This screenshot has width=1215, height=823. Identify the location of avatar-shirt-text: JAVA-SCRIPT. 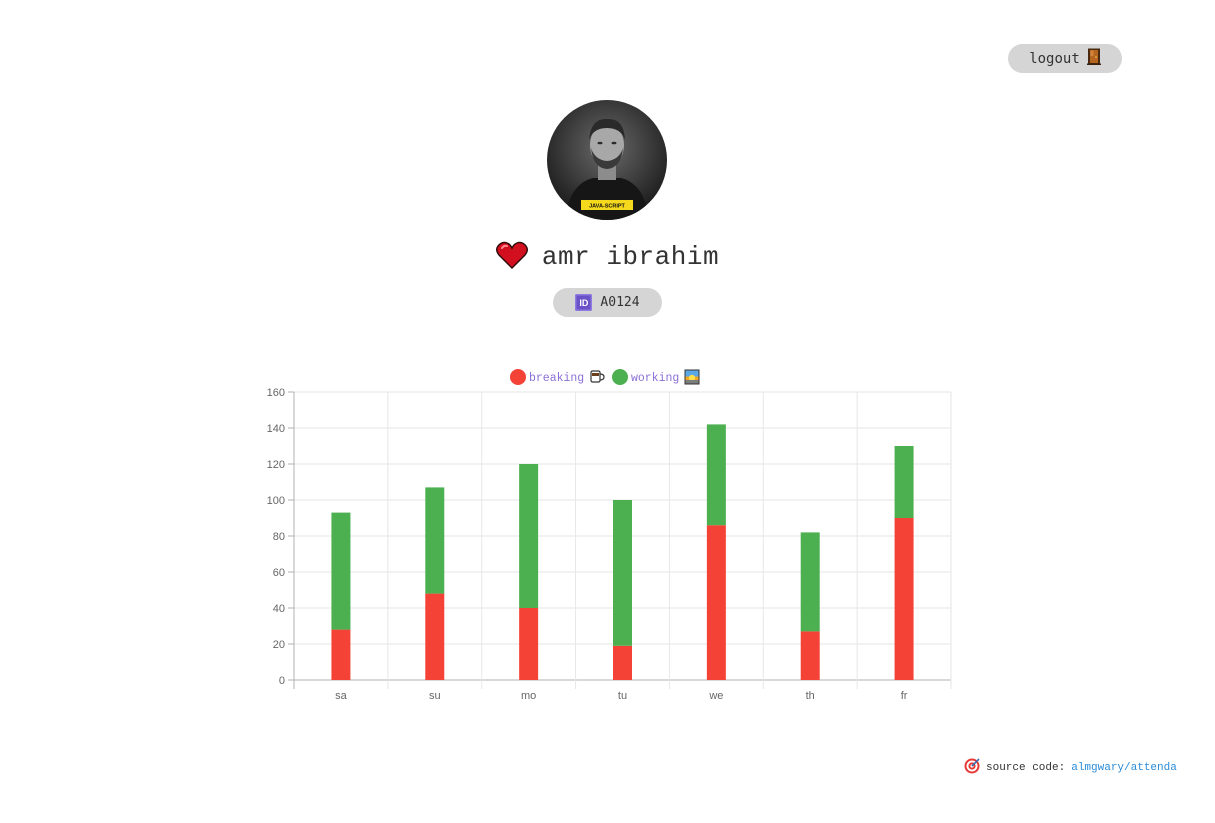
(607, 207).